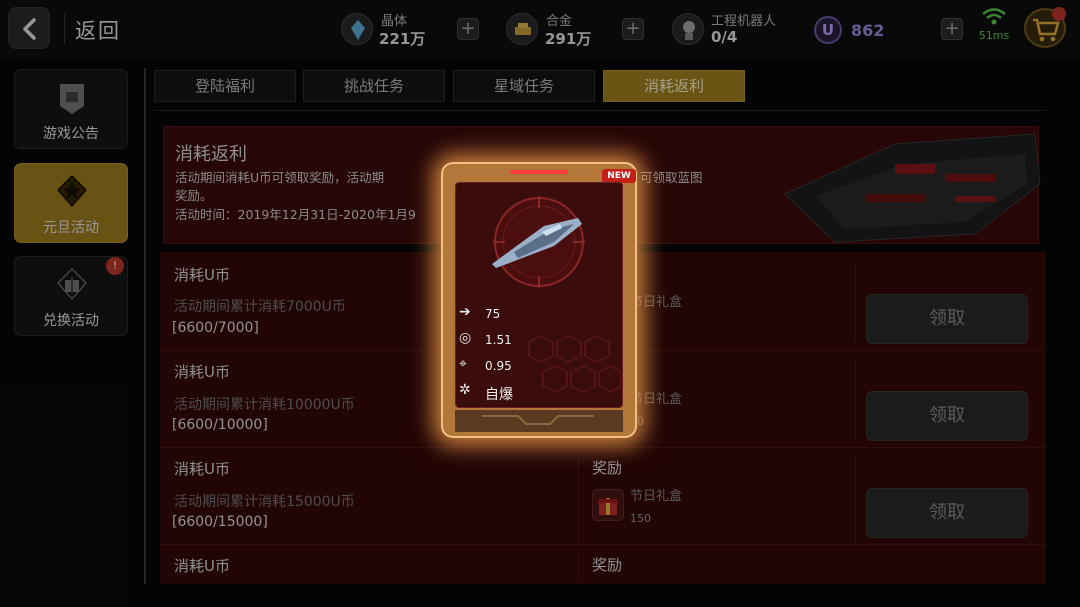 The image size is (1080, 607). I want to click on ship-target-reticle-icon, so click(538, 242).